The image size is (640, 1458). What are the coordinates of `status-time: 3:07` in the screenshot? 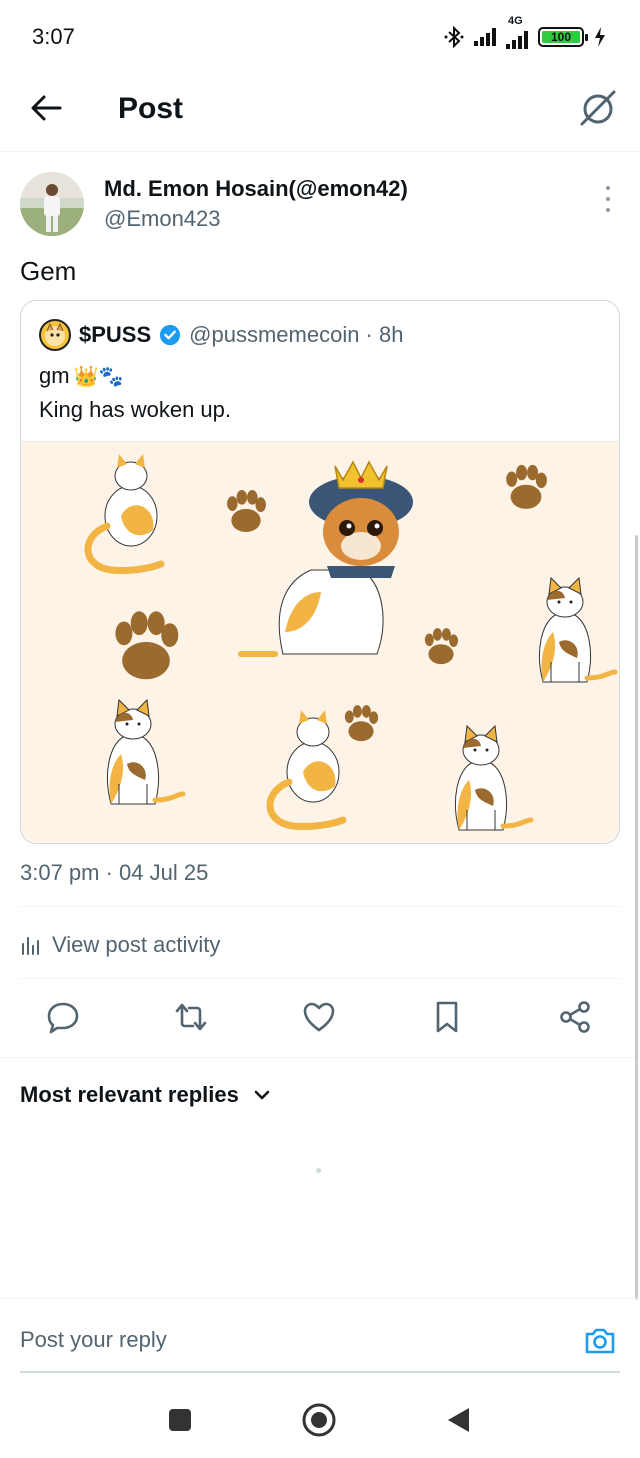 It's located at (53, 36).